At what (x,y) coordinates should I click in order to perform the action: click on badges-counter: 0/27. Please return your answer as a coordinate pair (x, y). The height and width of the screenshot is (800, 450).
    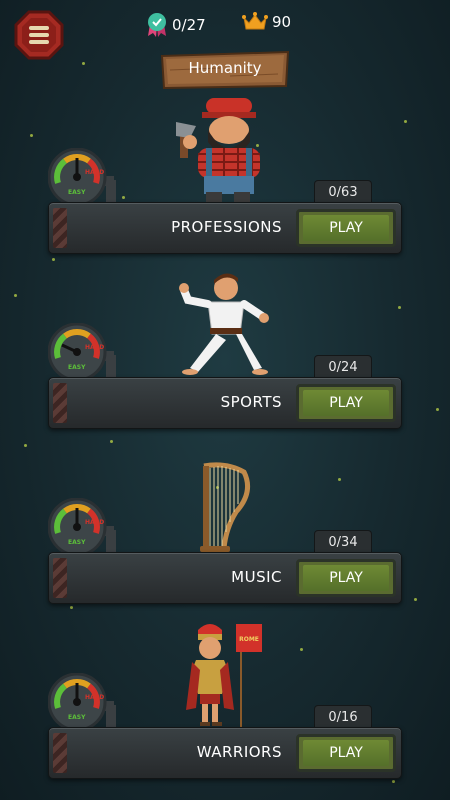
    Looking at the image, I should click on (176, 25).